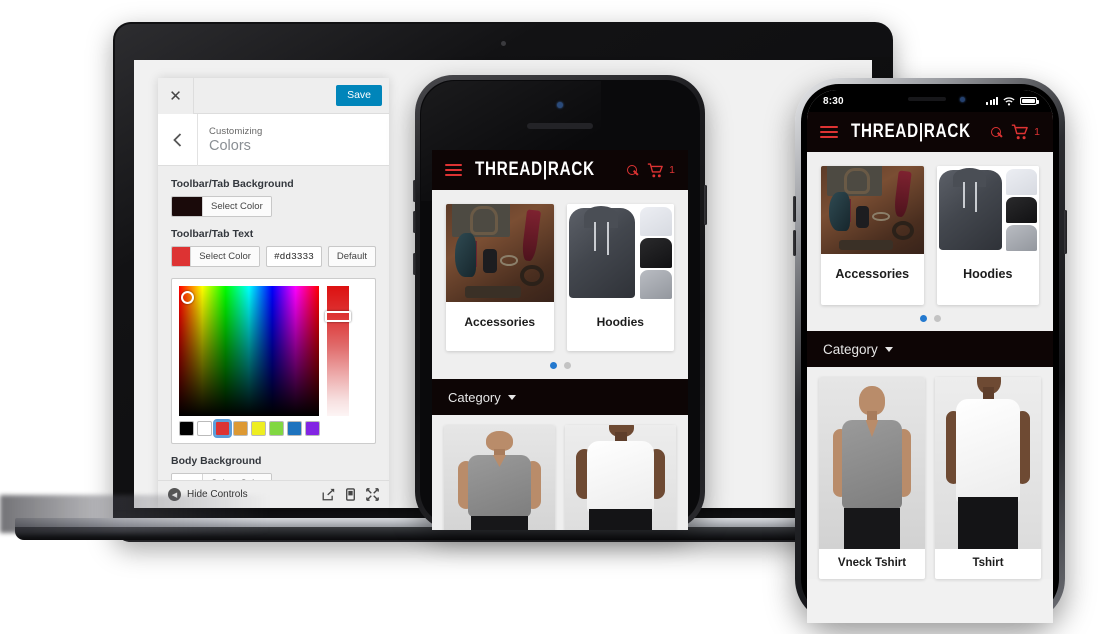 The image size is (1100, 634). What do you see at coordinates (988, 478) in the screenshot?
I see `product-card-tshirt: Tshirt` at bounding box center [988, 478].